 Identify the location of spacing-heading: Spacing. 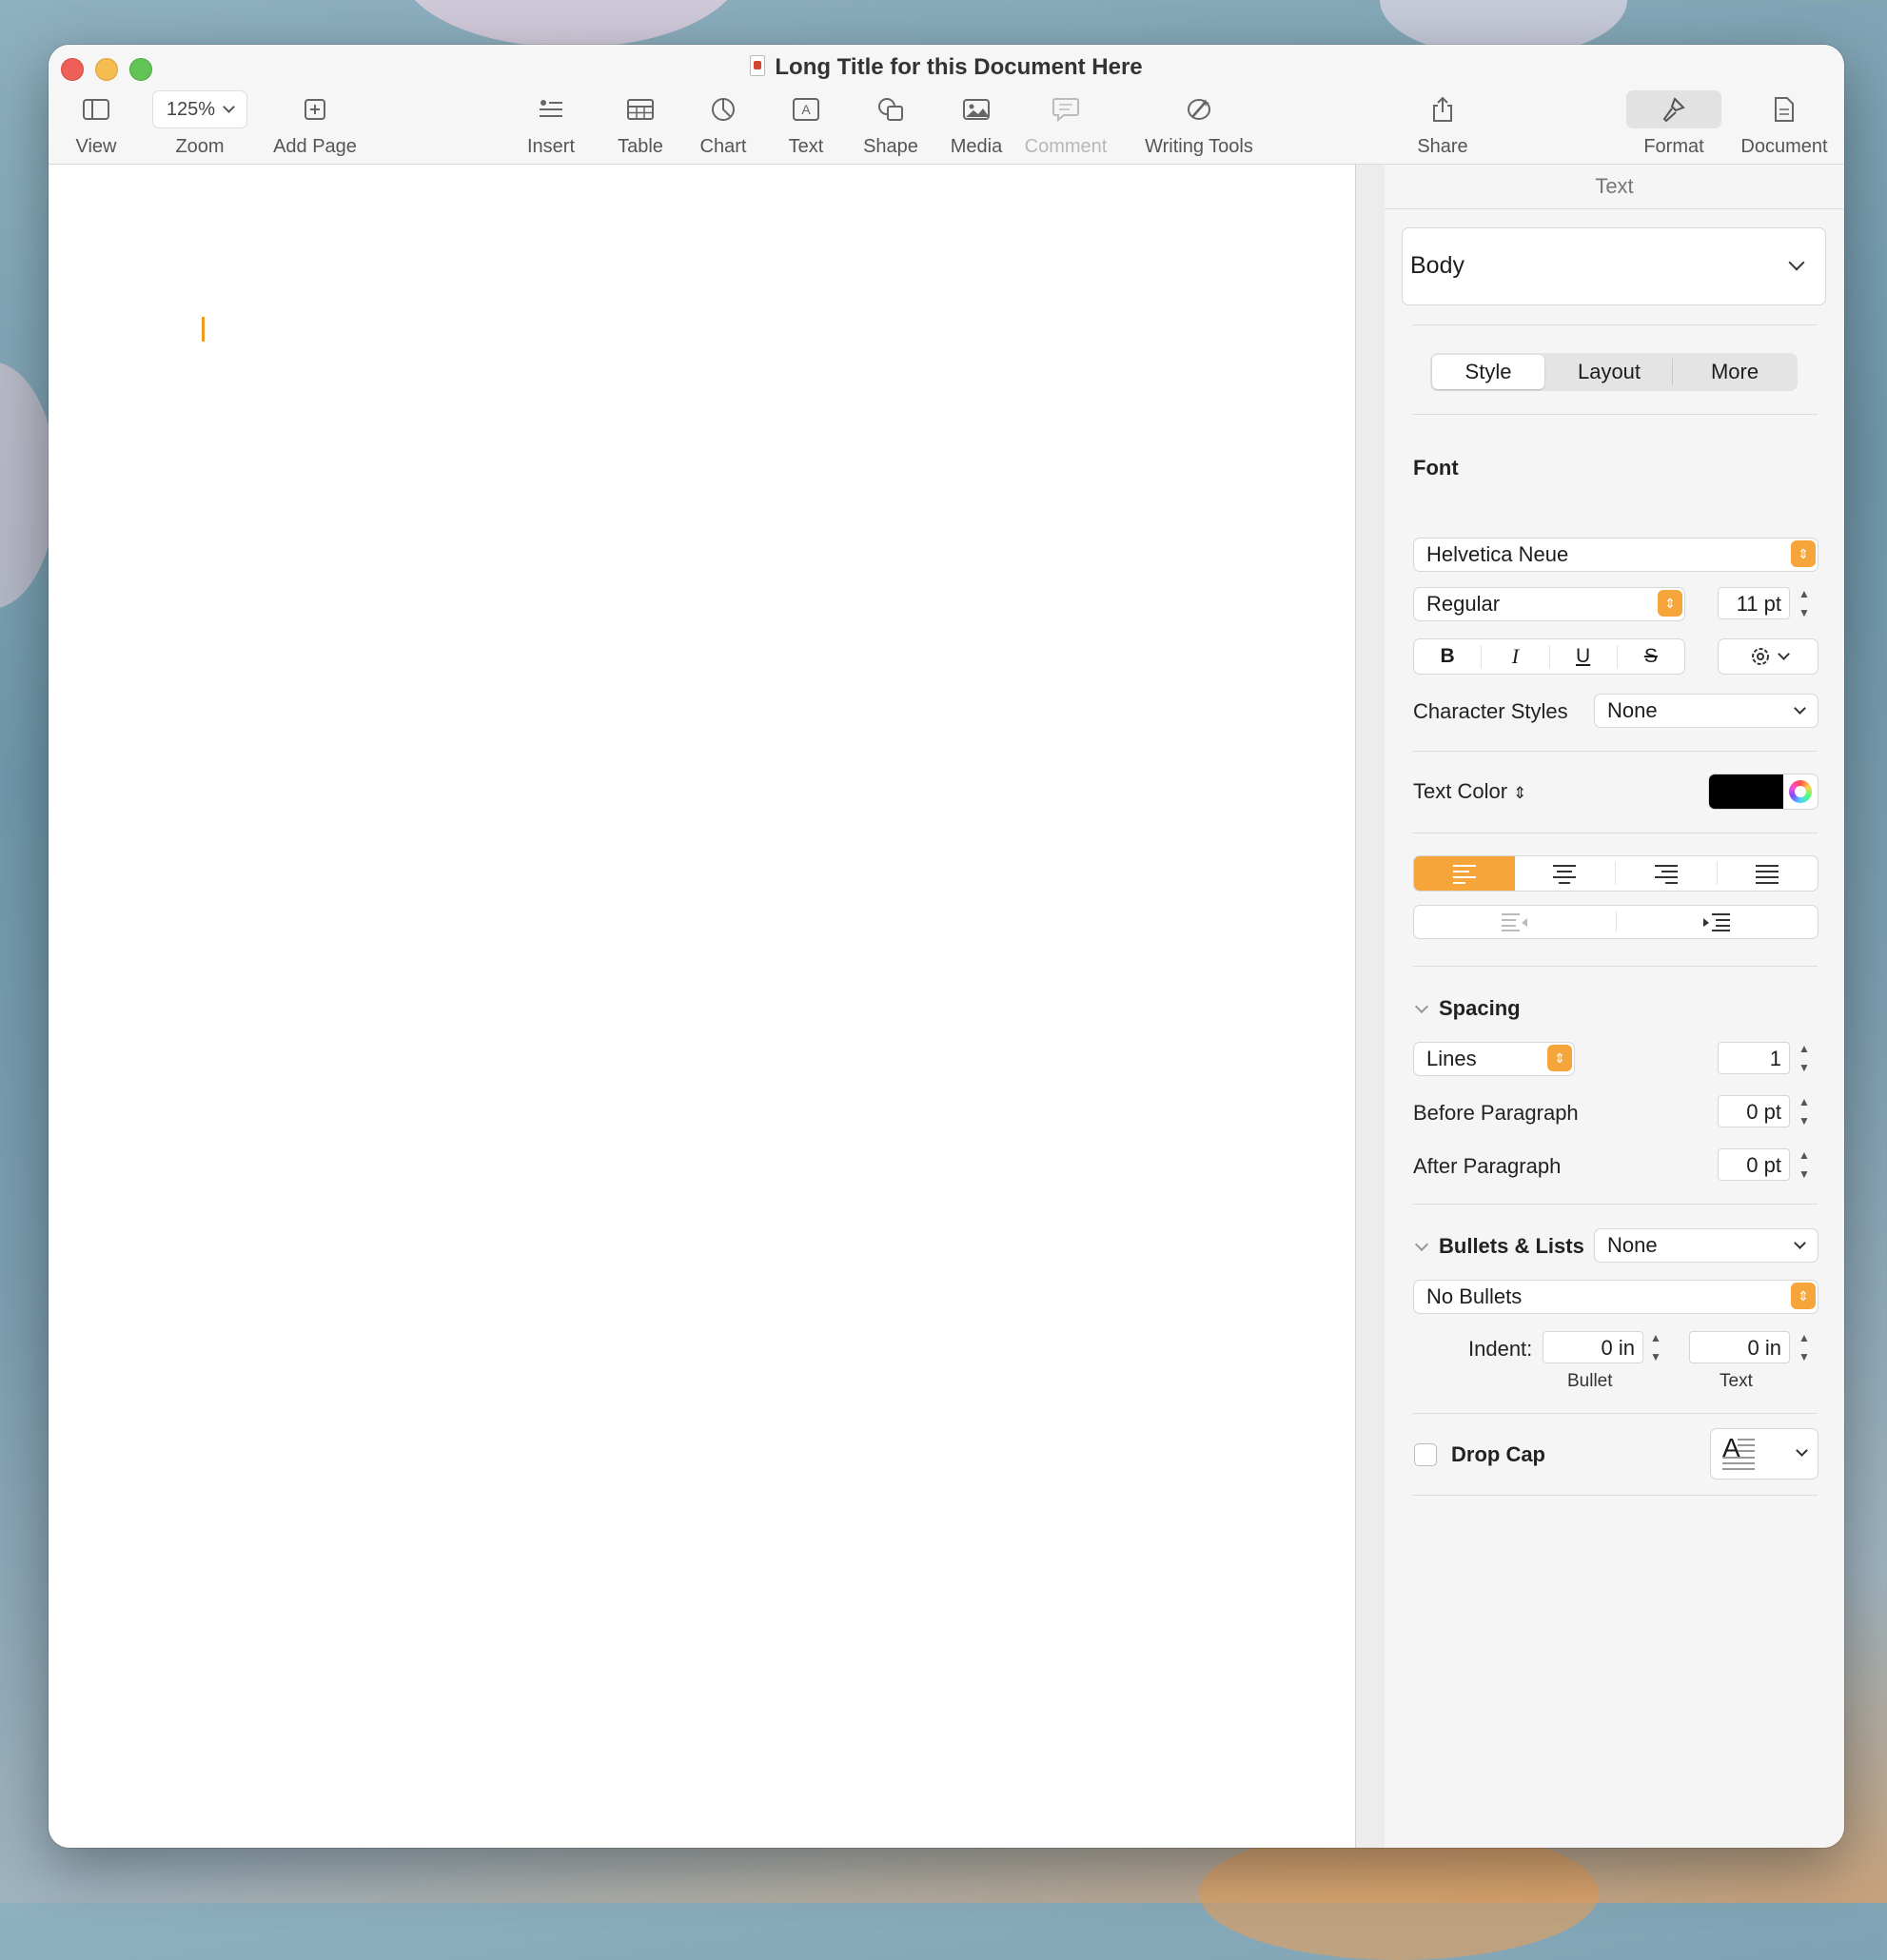
(1480, 1008).